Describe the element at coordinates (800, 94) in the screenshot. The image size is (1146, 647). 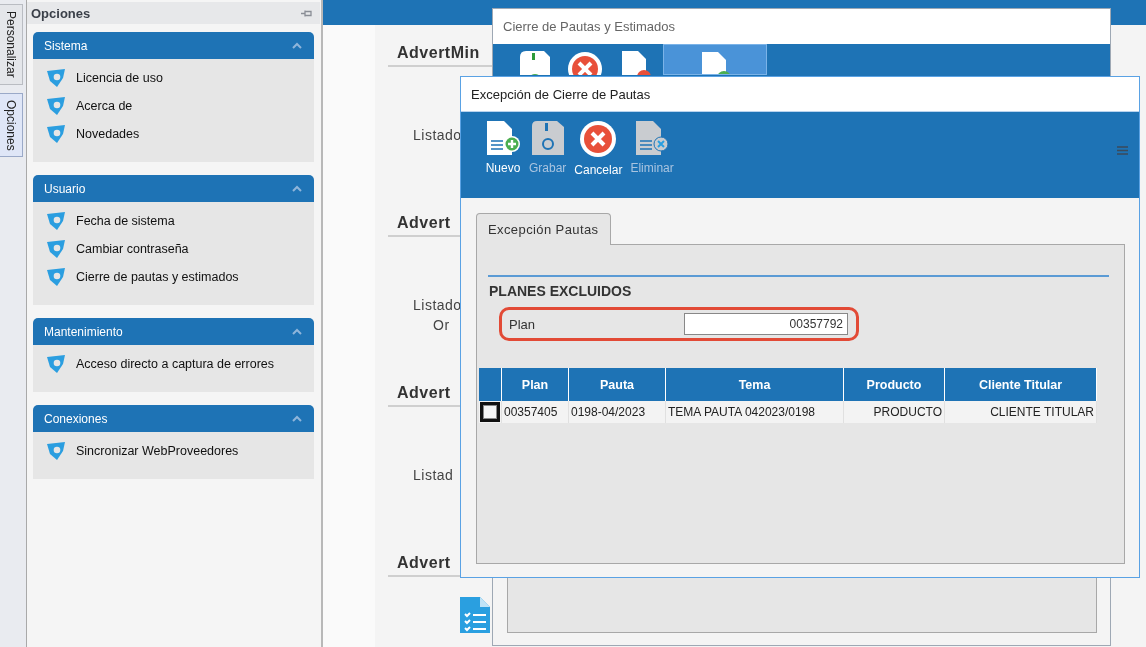
I see `window-title: Excepción de Cierre de Pautas` at that location.